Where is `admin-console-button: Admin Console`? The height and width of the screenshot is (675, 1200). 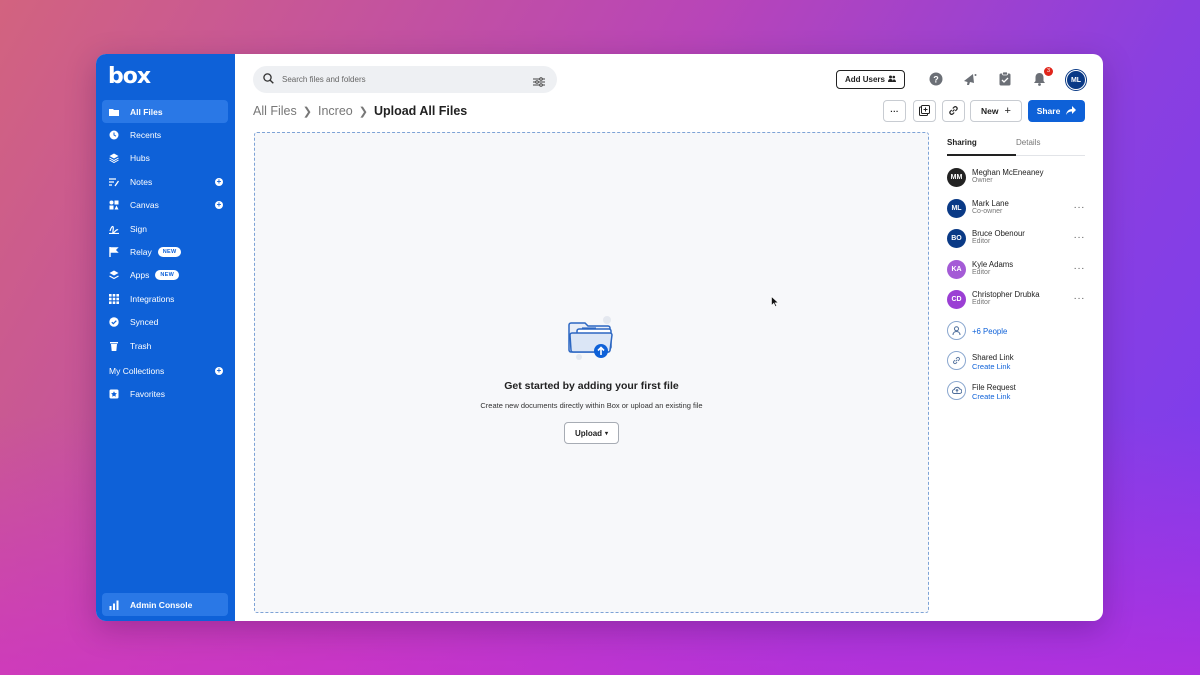
admin-console-button: Admin Console is located at coordinates (165, 604).